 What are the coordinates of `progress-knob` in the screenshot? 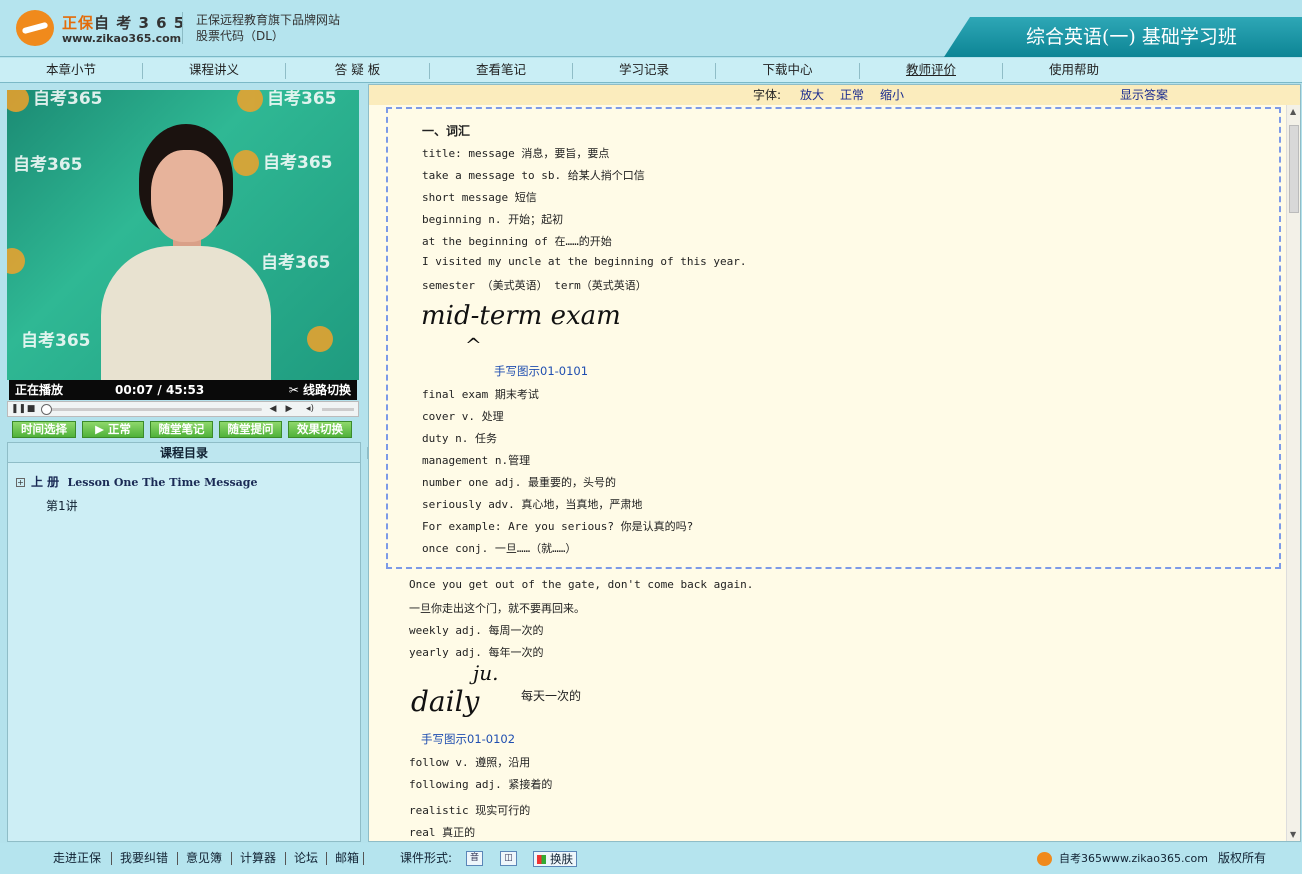 It's located at (46, 409).